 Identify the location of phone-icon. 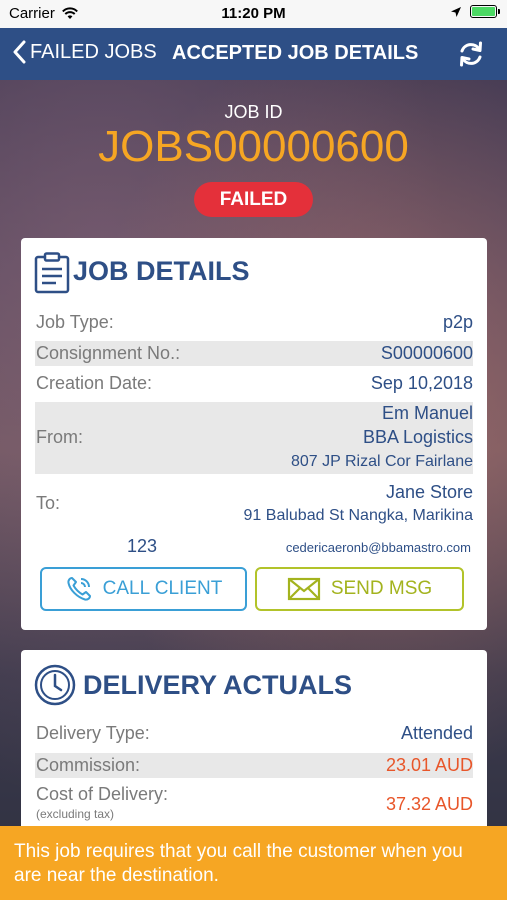
(79, 589).